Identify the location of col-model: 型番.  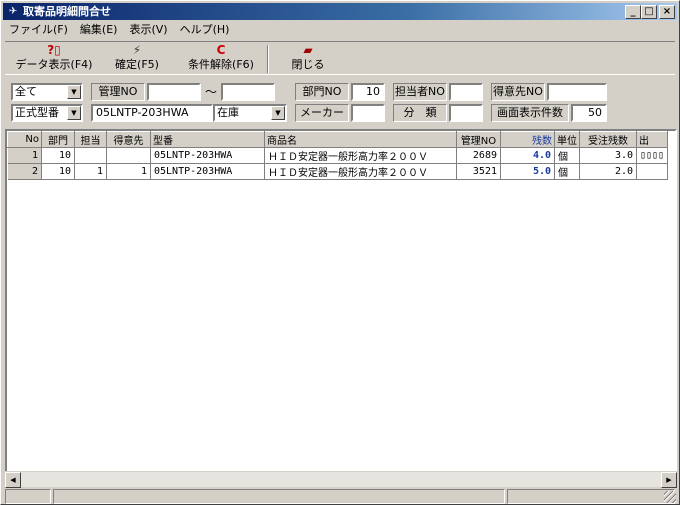
(207, 139).